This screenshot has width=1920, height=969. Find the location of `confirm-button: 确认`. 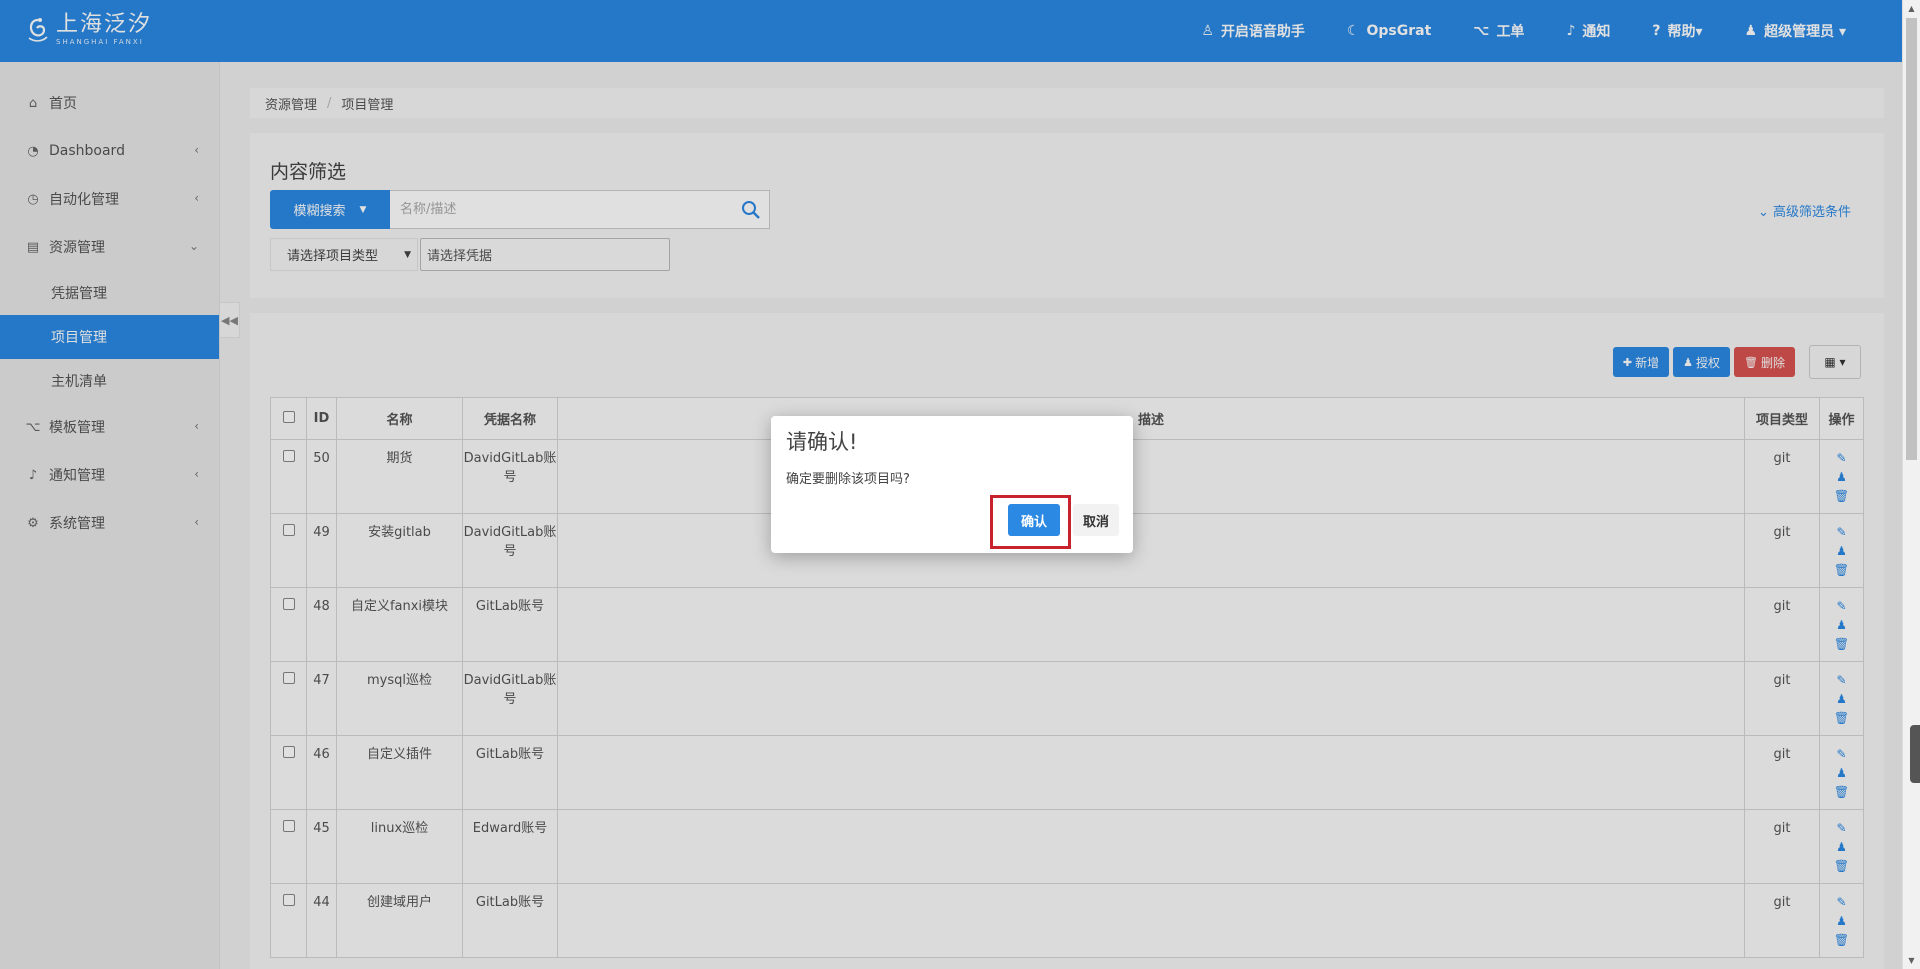

confirm-button: 确认 is located at coordinates (1034, 520).